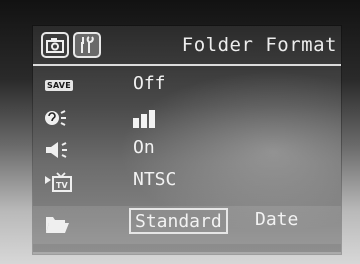 Image resolution: width=360 pixels, height=264 pixels. I want to click on tab-camera, so click(55, 45).